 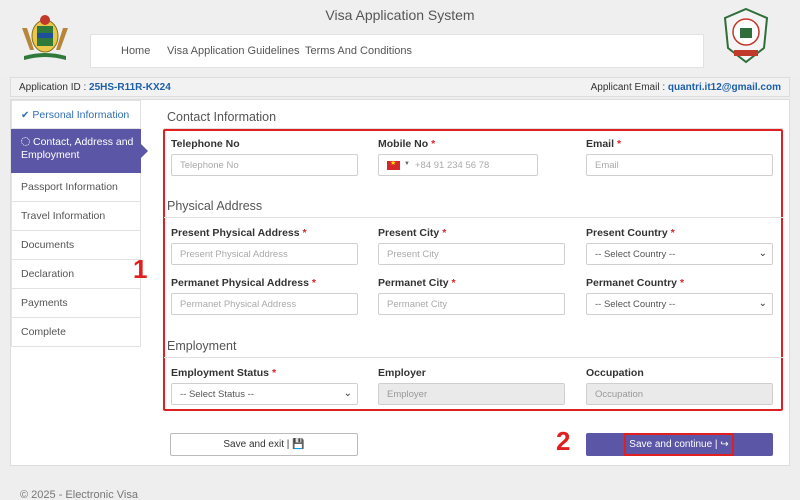 I want to click on present-address-input: Present Physical Address, so click(x=264, y=254).